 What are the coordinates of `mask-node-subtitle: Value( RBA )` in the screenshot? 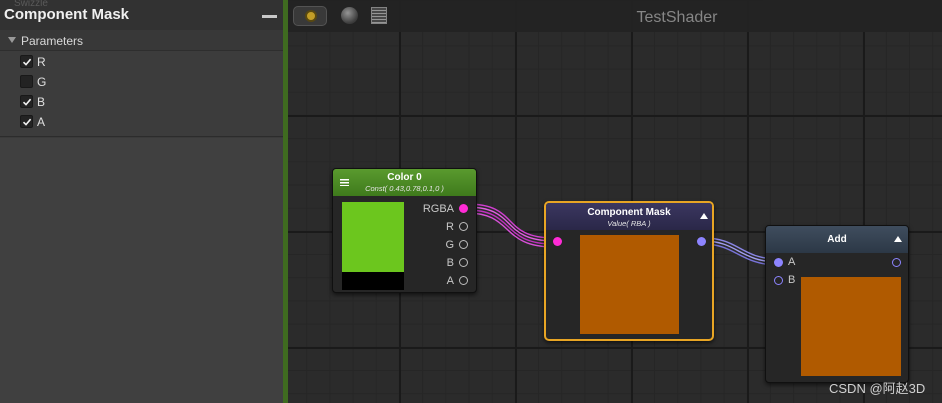 It's located at (629, 223).